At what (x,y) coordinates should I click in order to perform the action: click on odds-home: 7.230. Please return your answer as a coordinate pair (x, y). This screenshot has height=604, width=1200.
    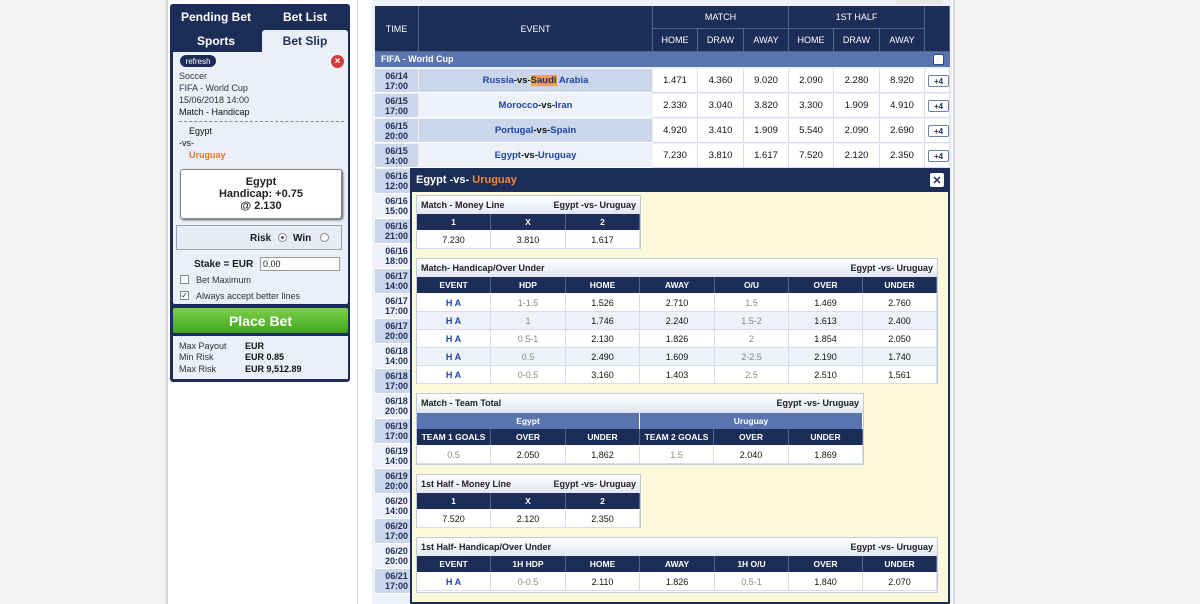
    Looking at the image, I should click on (454, 240).